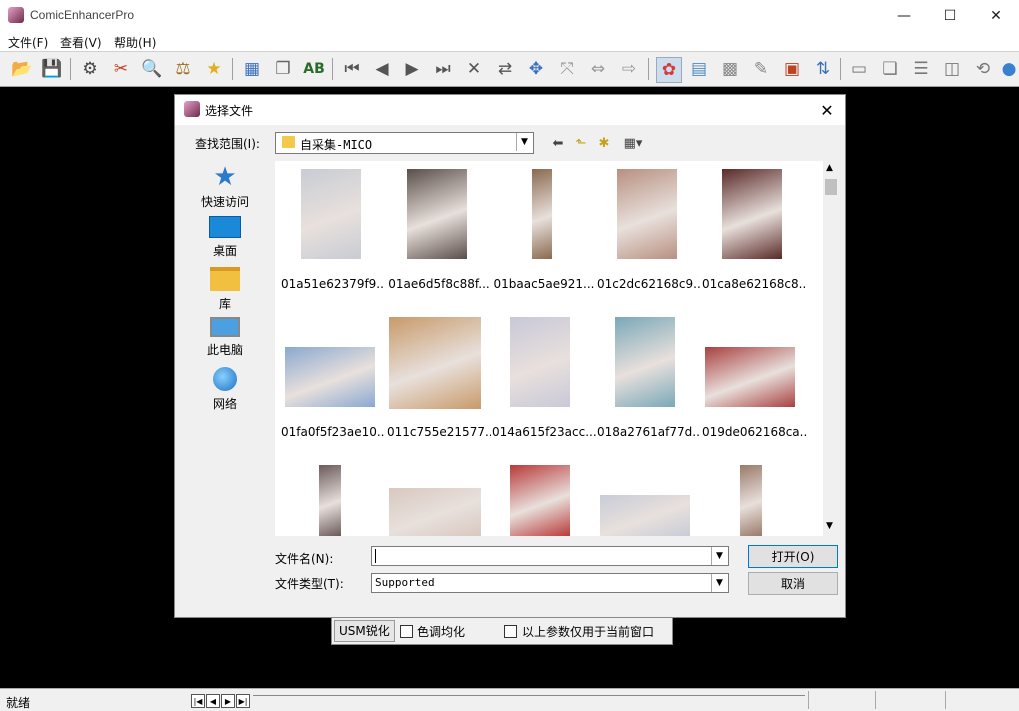 Image resolution: width=1019 pixels, height=711 pixels. Describe the element at coordinates (633, 143) in the screenshot. I see `view-menu-icon: ▦▾` at that location.